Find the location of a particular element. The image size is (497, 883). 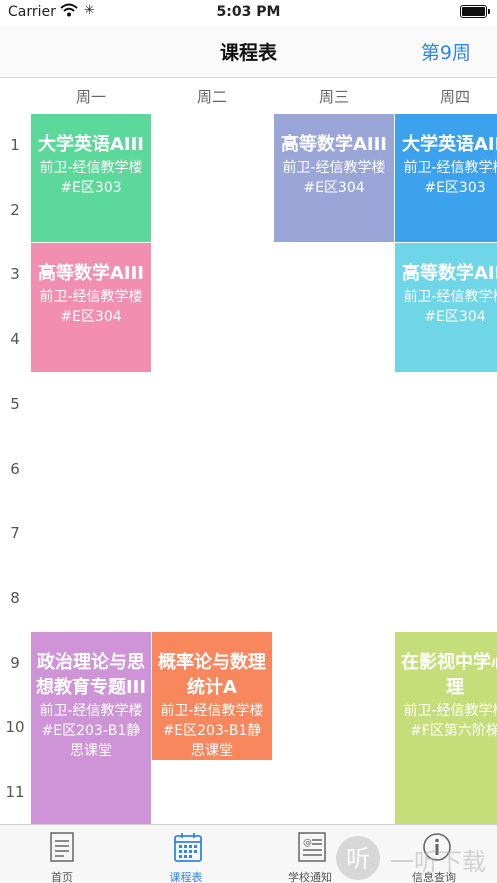

period-label: 10 is located at coordinates (15, 727).